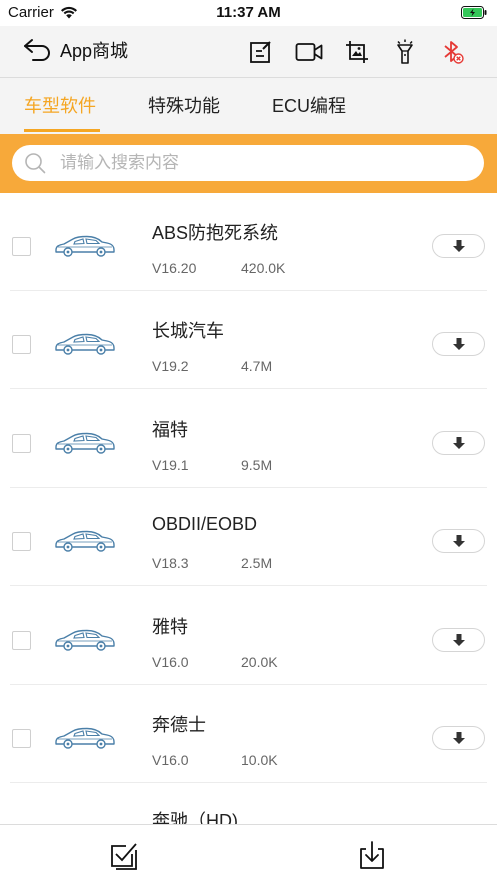  What do you see at coordinates (205, 524) in the screenshot?
I see `software-name: OBDII/EOBD` at bounding box center [205, 524].